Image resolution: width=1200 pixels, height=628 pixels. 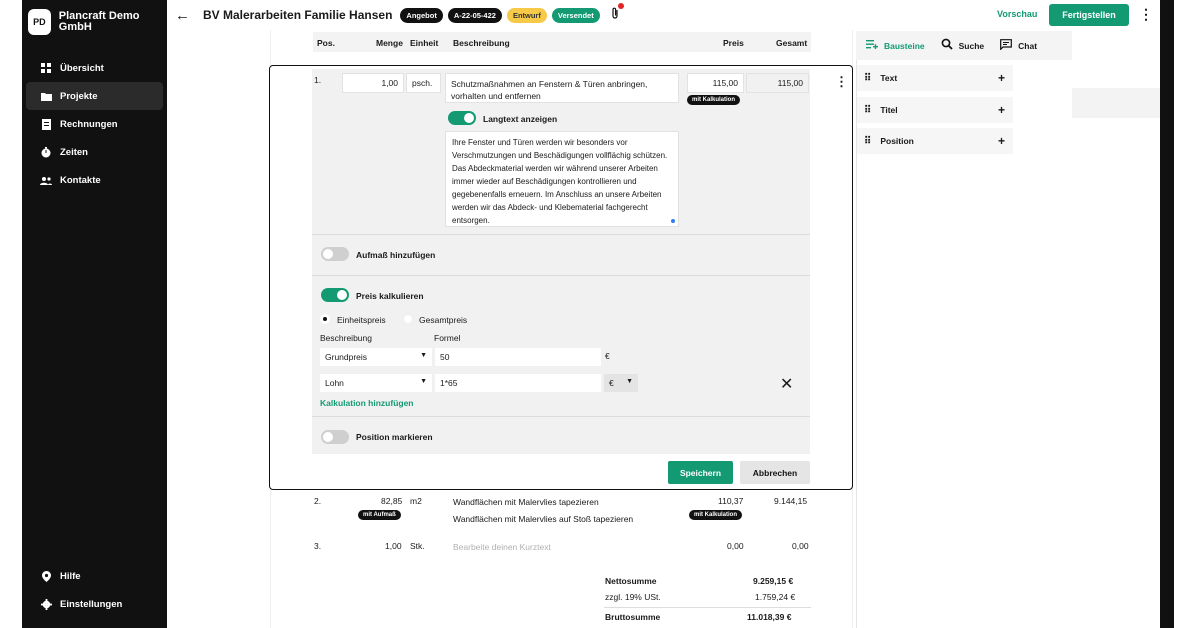 I want to click on tab-chat: Chat, so click(x=1019, y=45).